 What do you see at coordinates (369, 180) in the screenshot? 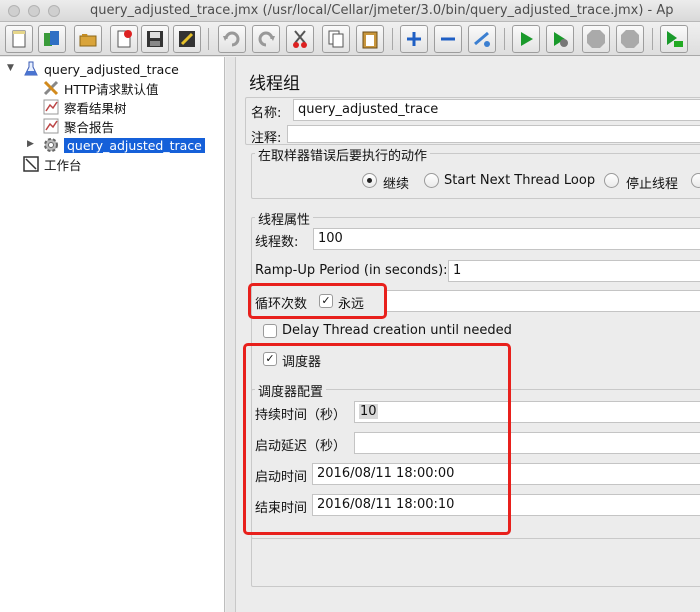
I see `continue-radio` at bounding box center [369, 180].